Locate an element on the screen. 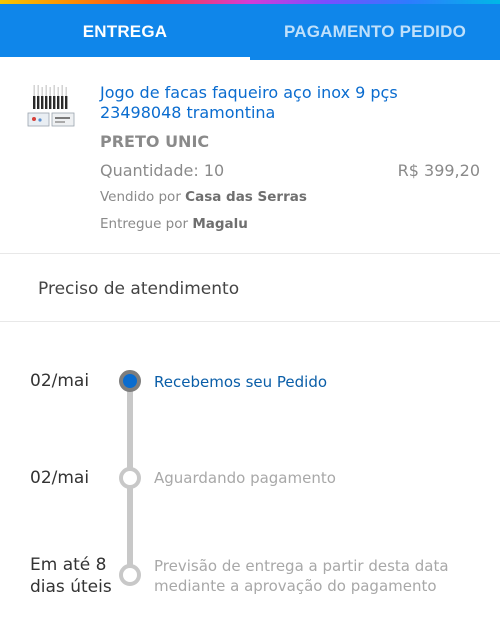 Image resolution: width=500 pixels, height=634 pixels. timeline-step-1: Recebemos seu Pedido is located at coordinates (241, 382).